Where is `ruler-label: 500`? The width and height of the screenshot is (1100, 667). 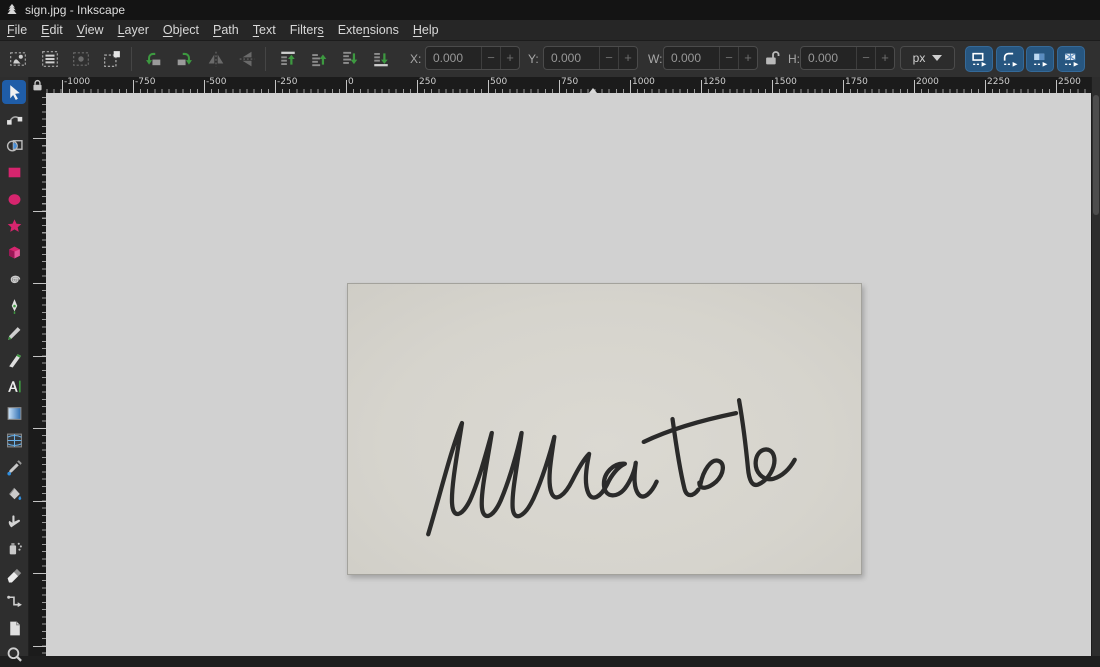
ruler-label: 500 is located at coordinates (30, 427).